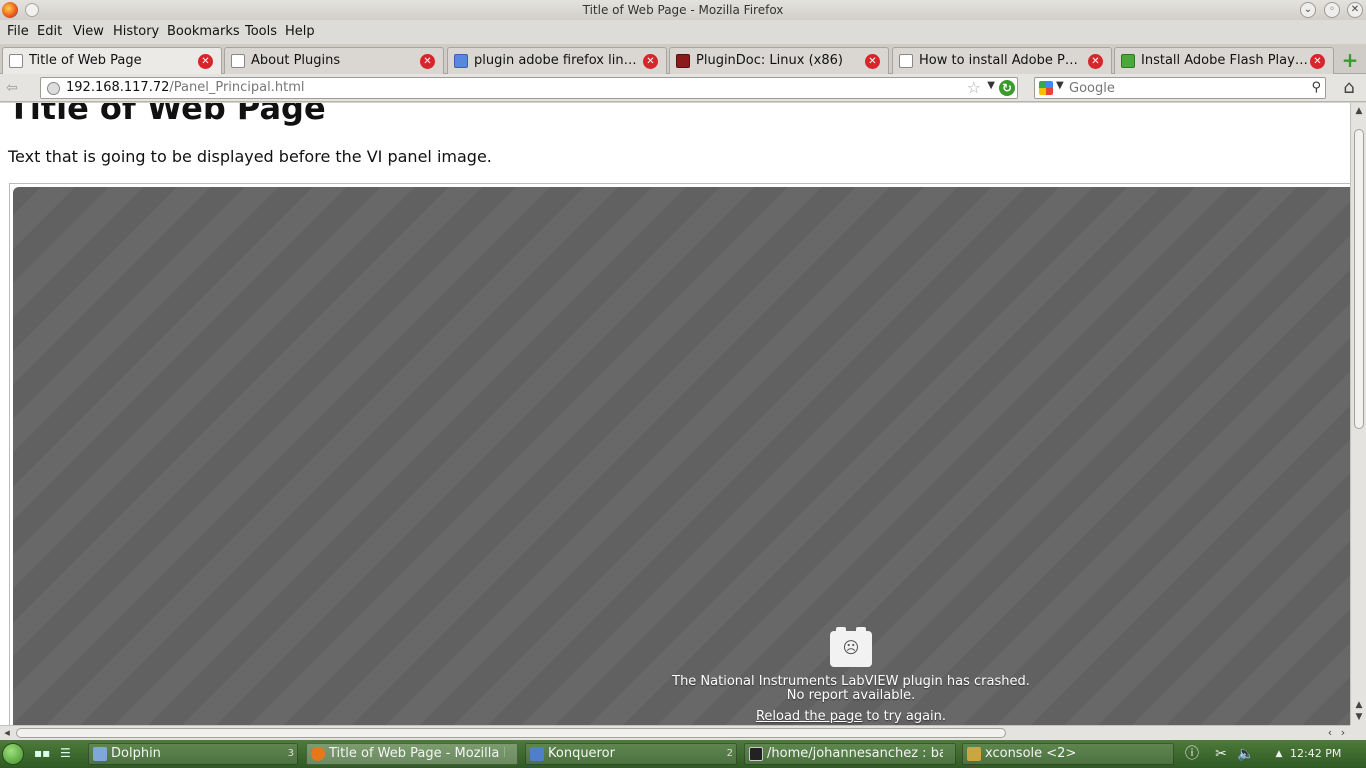 The width and height of the screenshot is (1366, 768). Describe the element at coordinates (68, 754) in the screenshot. I see `show-desktop-icon: ☰` at that location.